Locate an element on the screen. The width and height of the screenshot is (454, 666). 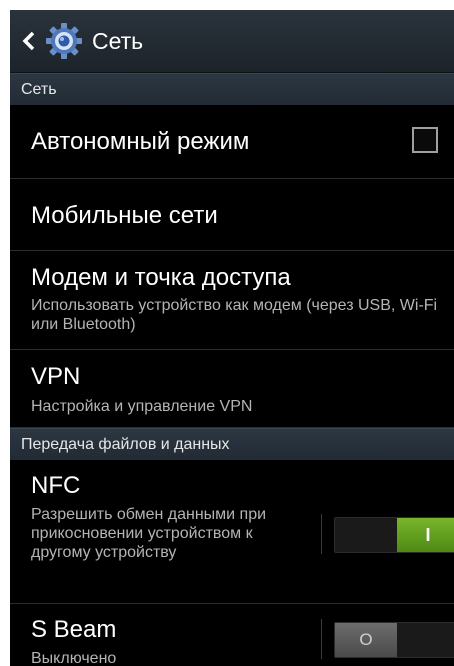
mobile-networks-title: Мобильные сети is located at coordinates (124, 215).